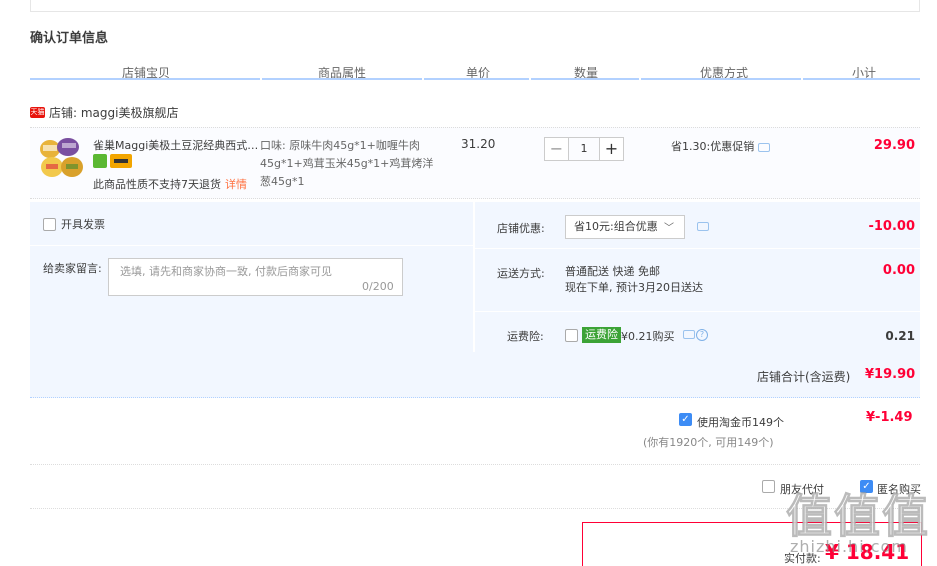  I want to click on promotion-text: 省1.30:优惠促销, so click(713, 146).